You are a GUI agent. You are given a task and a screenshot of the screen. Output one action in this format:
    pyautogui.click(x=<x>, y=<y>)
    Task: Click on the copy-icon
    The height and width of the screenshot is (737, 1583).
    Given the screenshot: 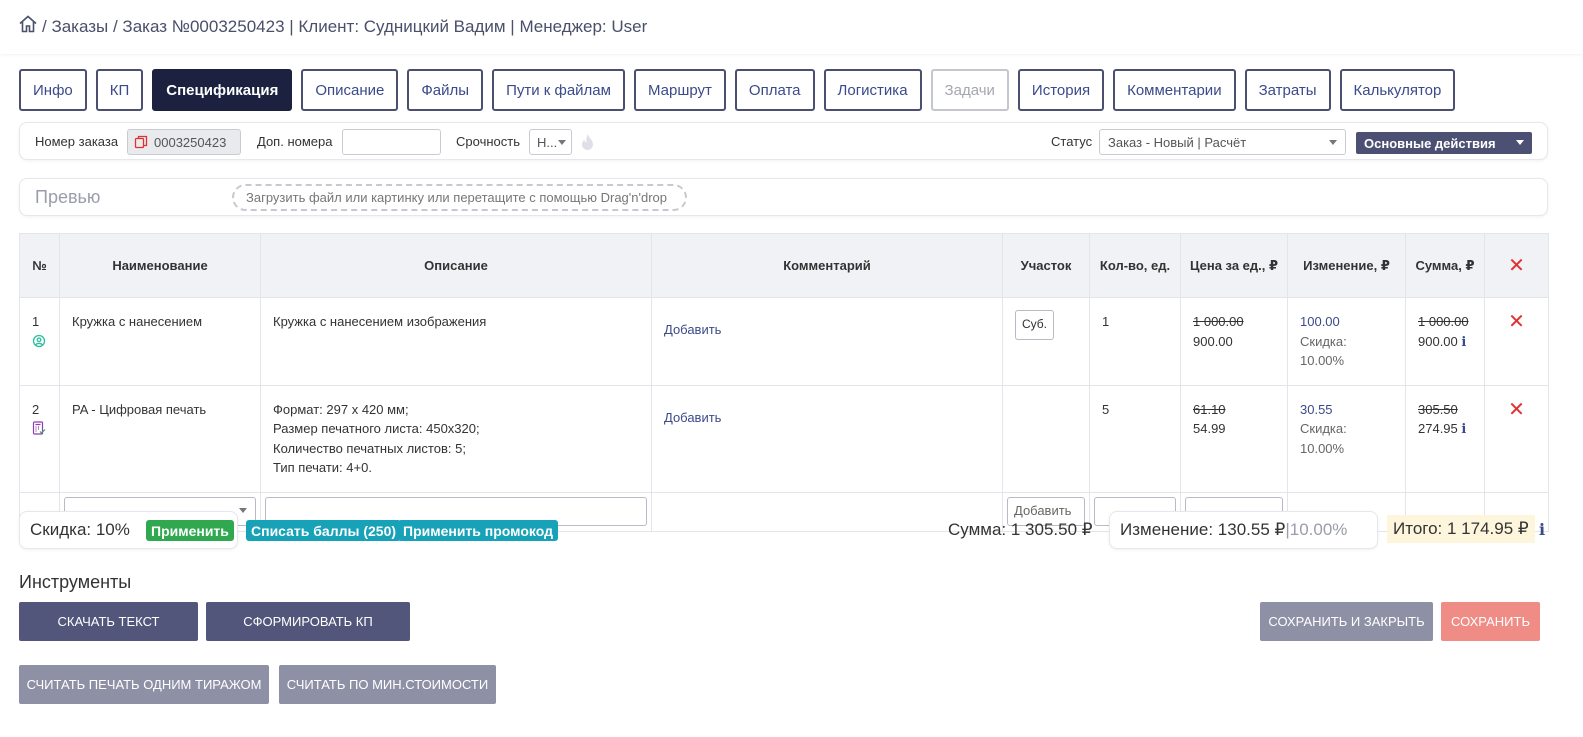 What is the action you would take?
    pyautogui.click(x=141, y=142)
    